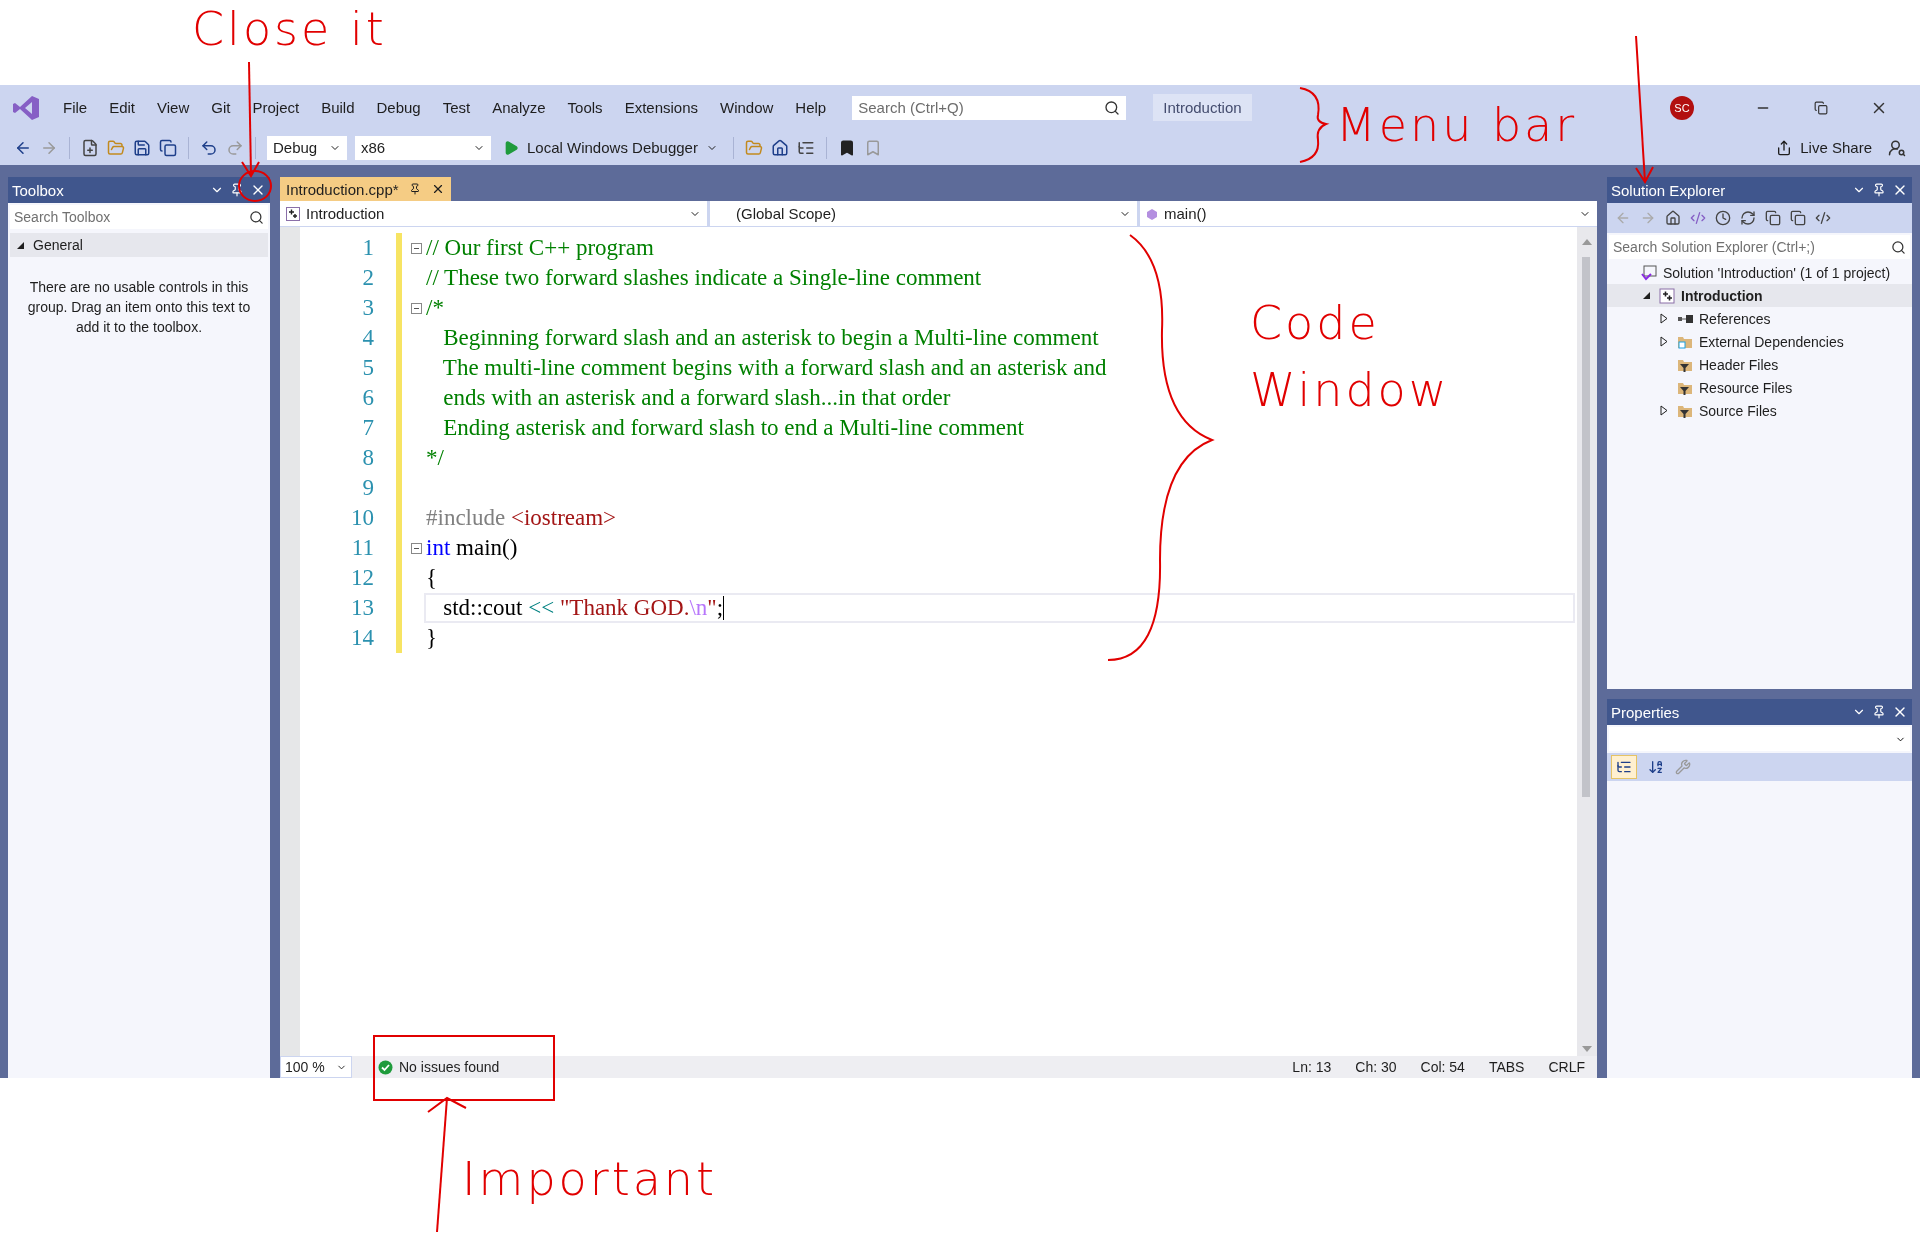 The height and width of the screenshot is (1238, 1920). Describe the element at coordinates (1759, 410) in the screenshot. I see `tree-item: Source Files` at that location.